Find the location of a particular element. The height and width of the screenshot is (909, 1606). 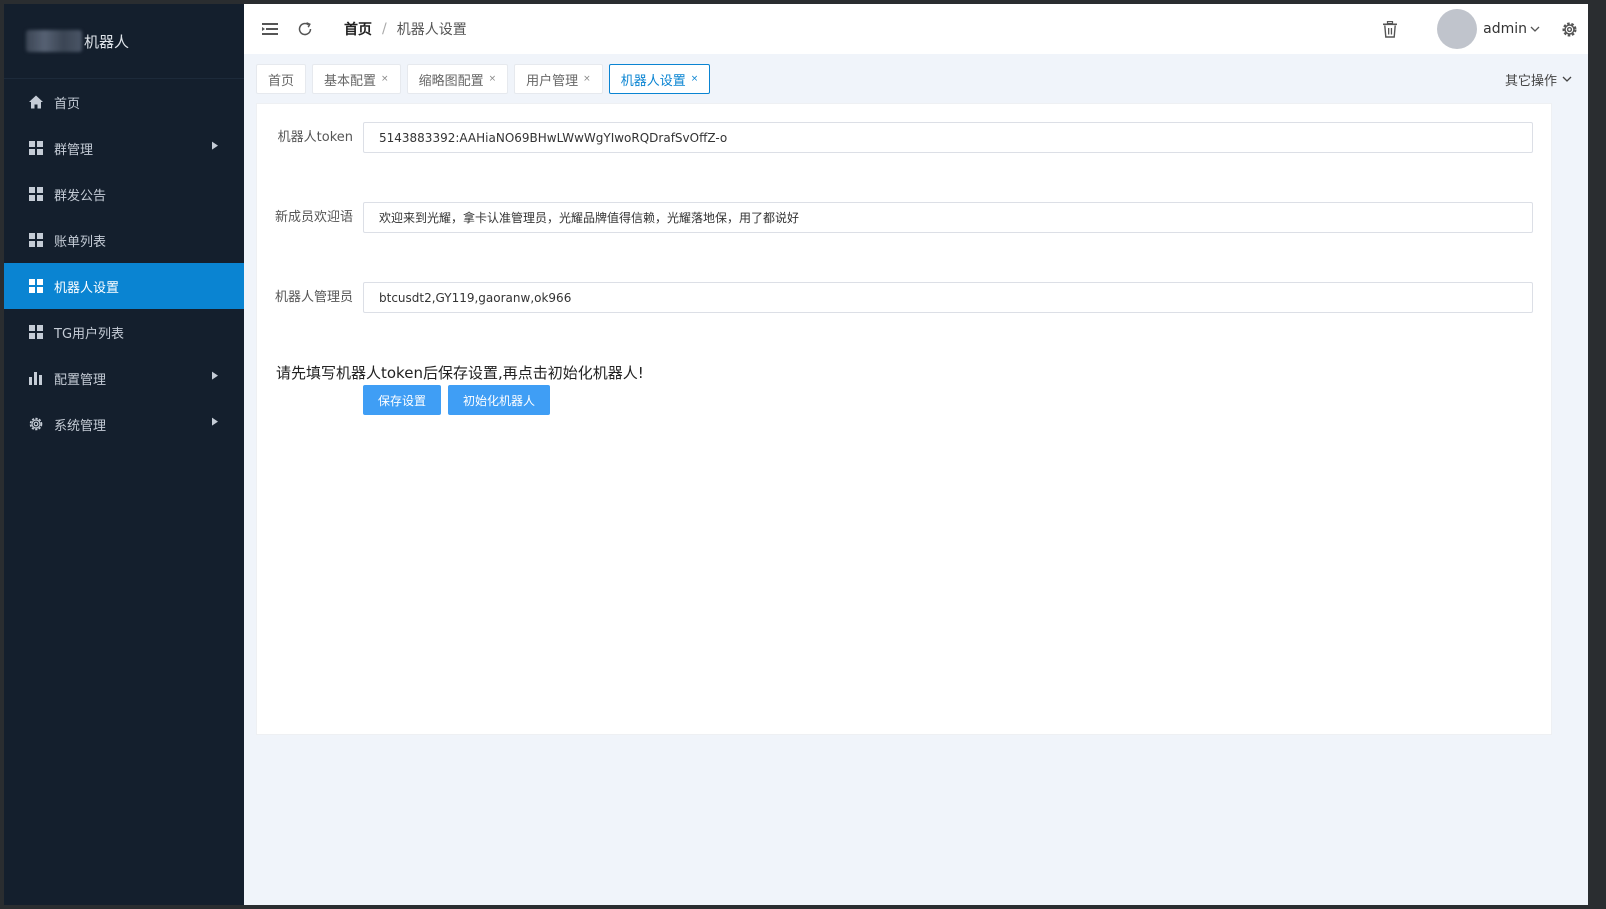

tab-bot-settings: 机器人设置 × is located at coordinates (659, 79).